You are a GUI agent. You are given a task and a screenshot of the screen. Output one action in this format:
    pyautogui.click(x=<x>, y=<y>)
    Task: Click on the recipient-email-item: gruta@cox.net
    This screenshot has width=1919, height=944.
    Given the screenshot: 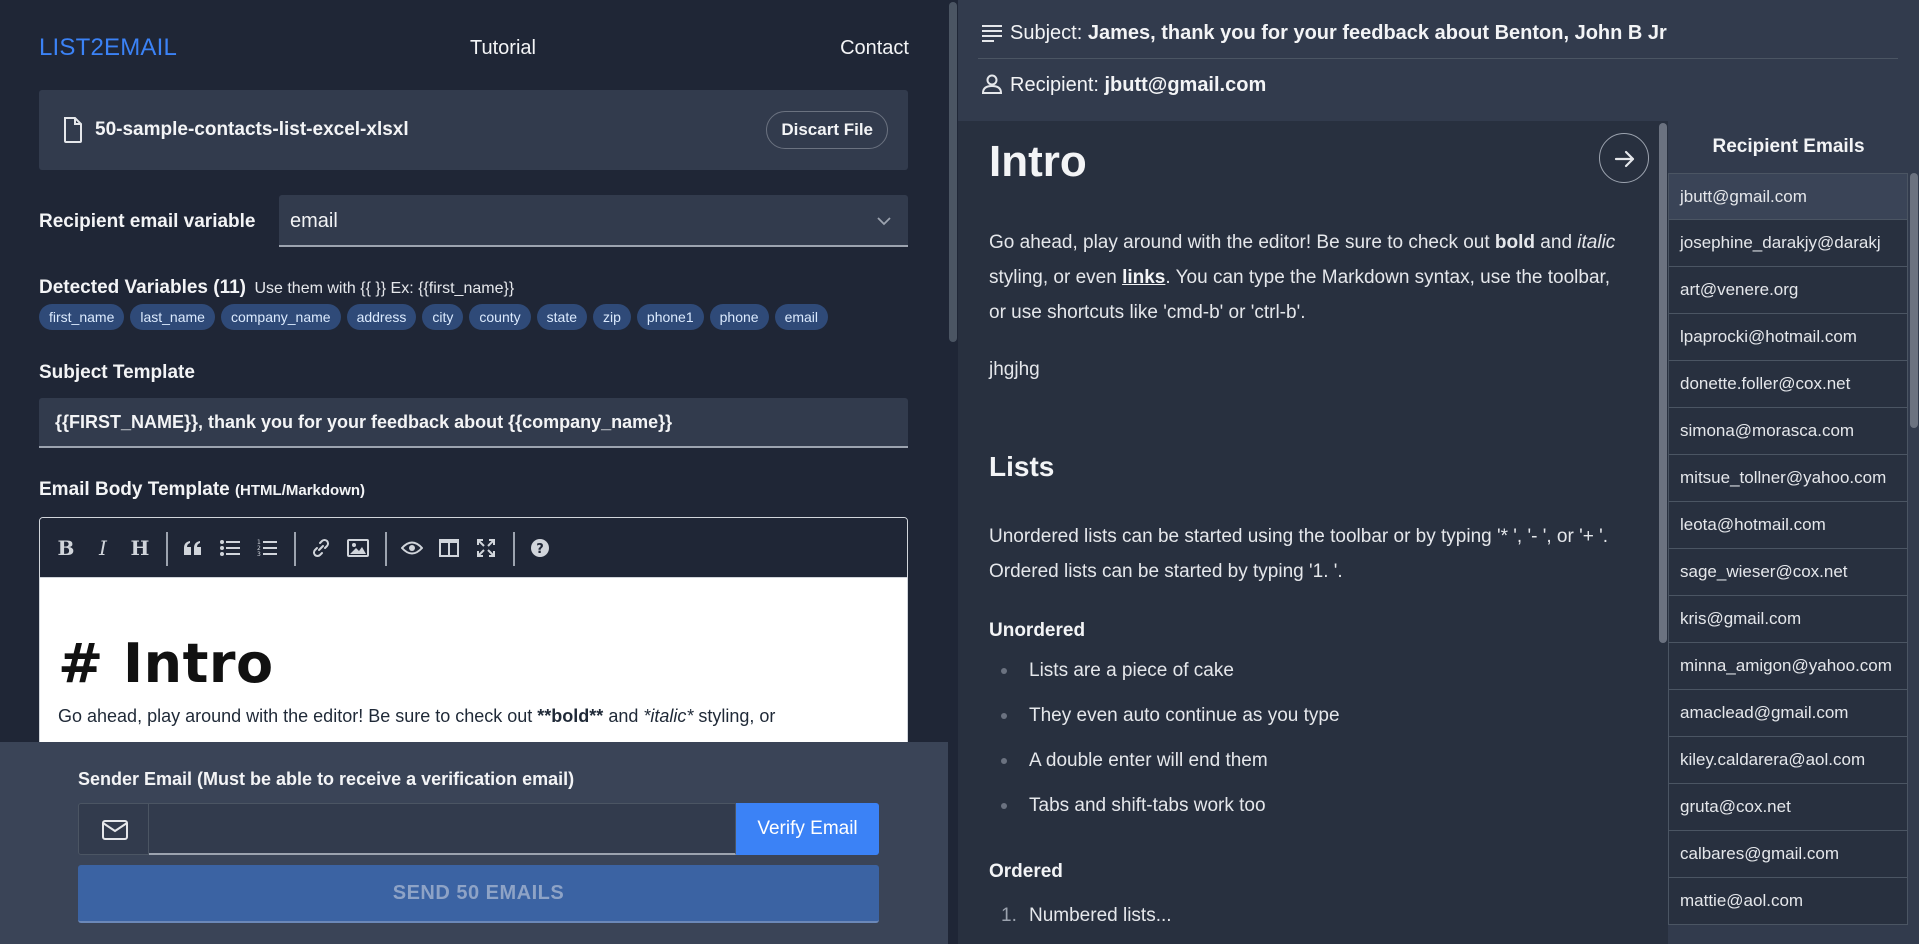 What is the action you would take?
    pyautogui.click(x=1788, y=807)
    